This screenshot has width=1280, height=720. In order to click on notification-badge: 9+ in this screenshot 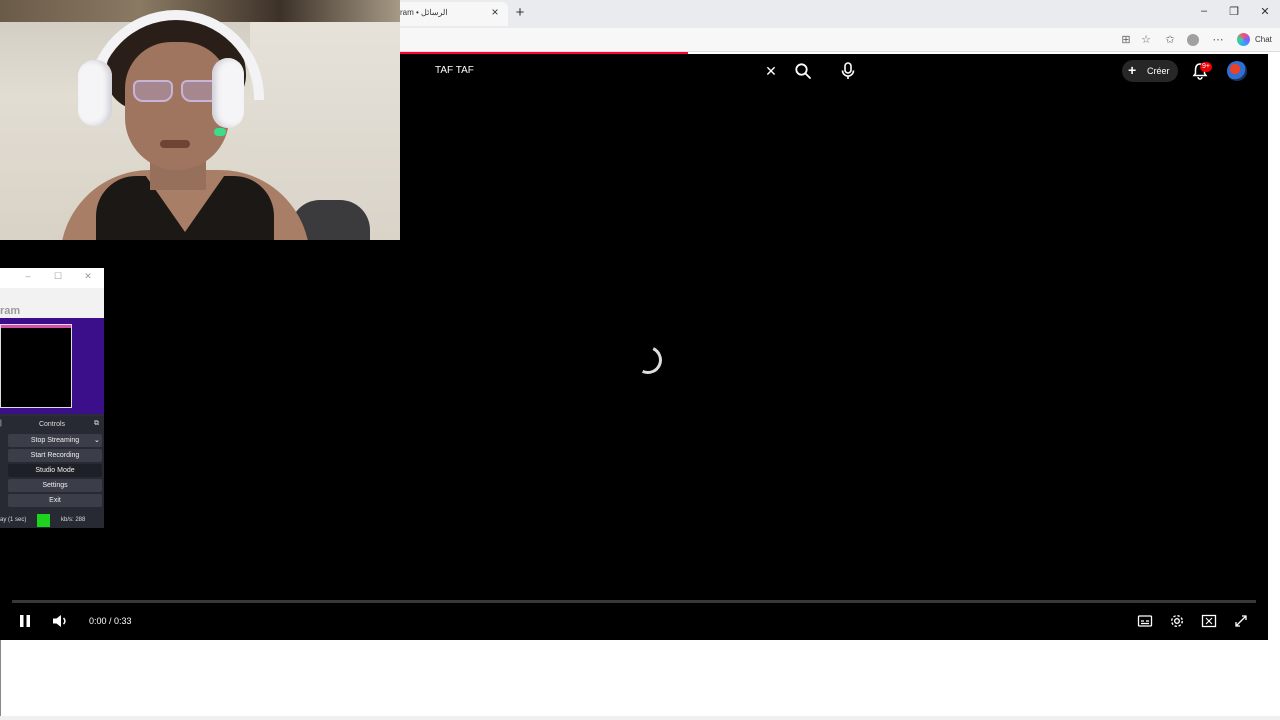, I will do `click(1206, 67)`.